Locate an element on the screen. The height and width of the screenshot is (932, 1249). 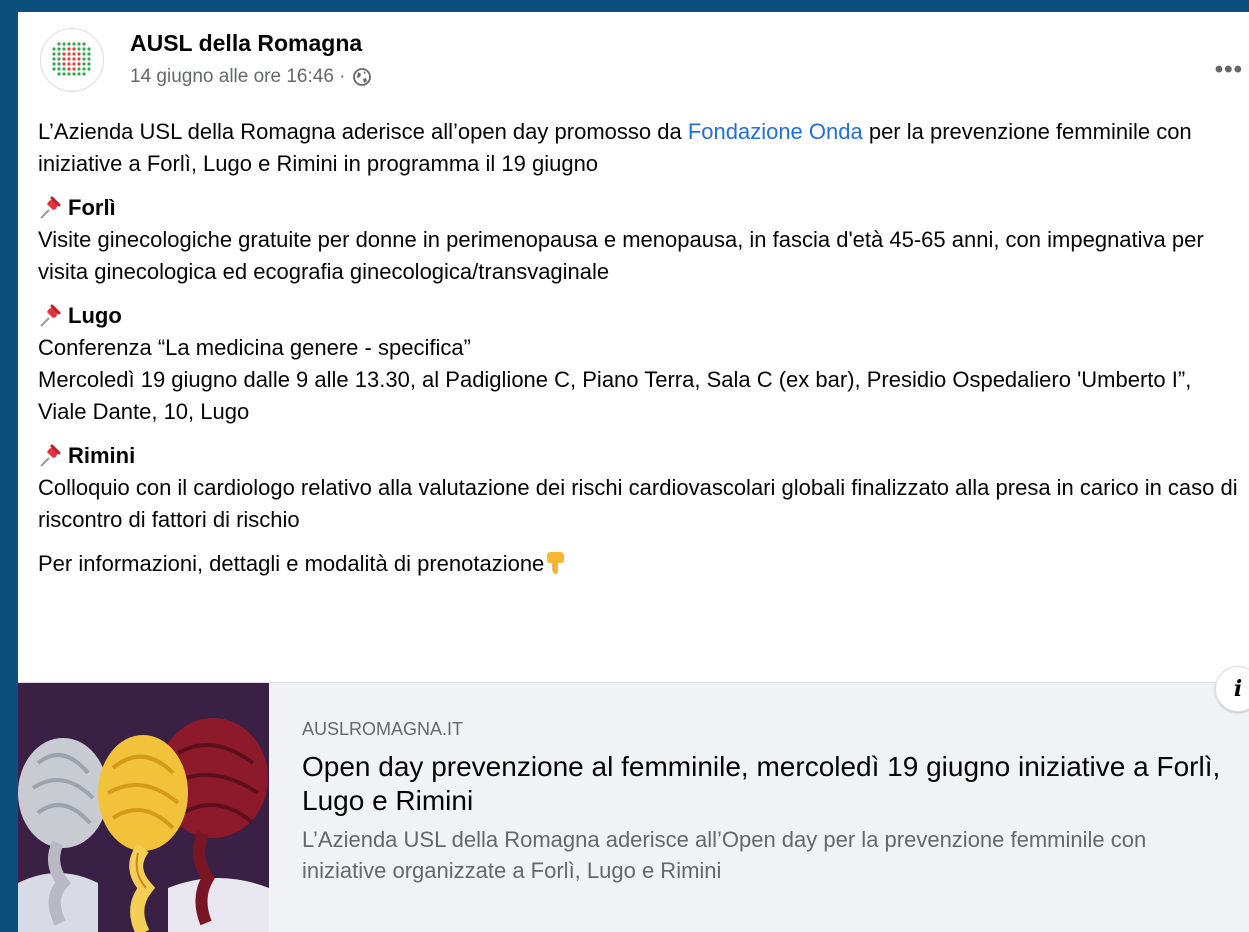
globe-icon is located at coordinates (361, 77).